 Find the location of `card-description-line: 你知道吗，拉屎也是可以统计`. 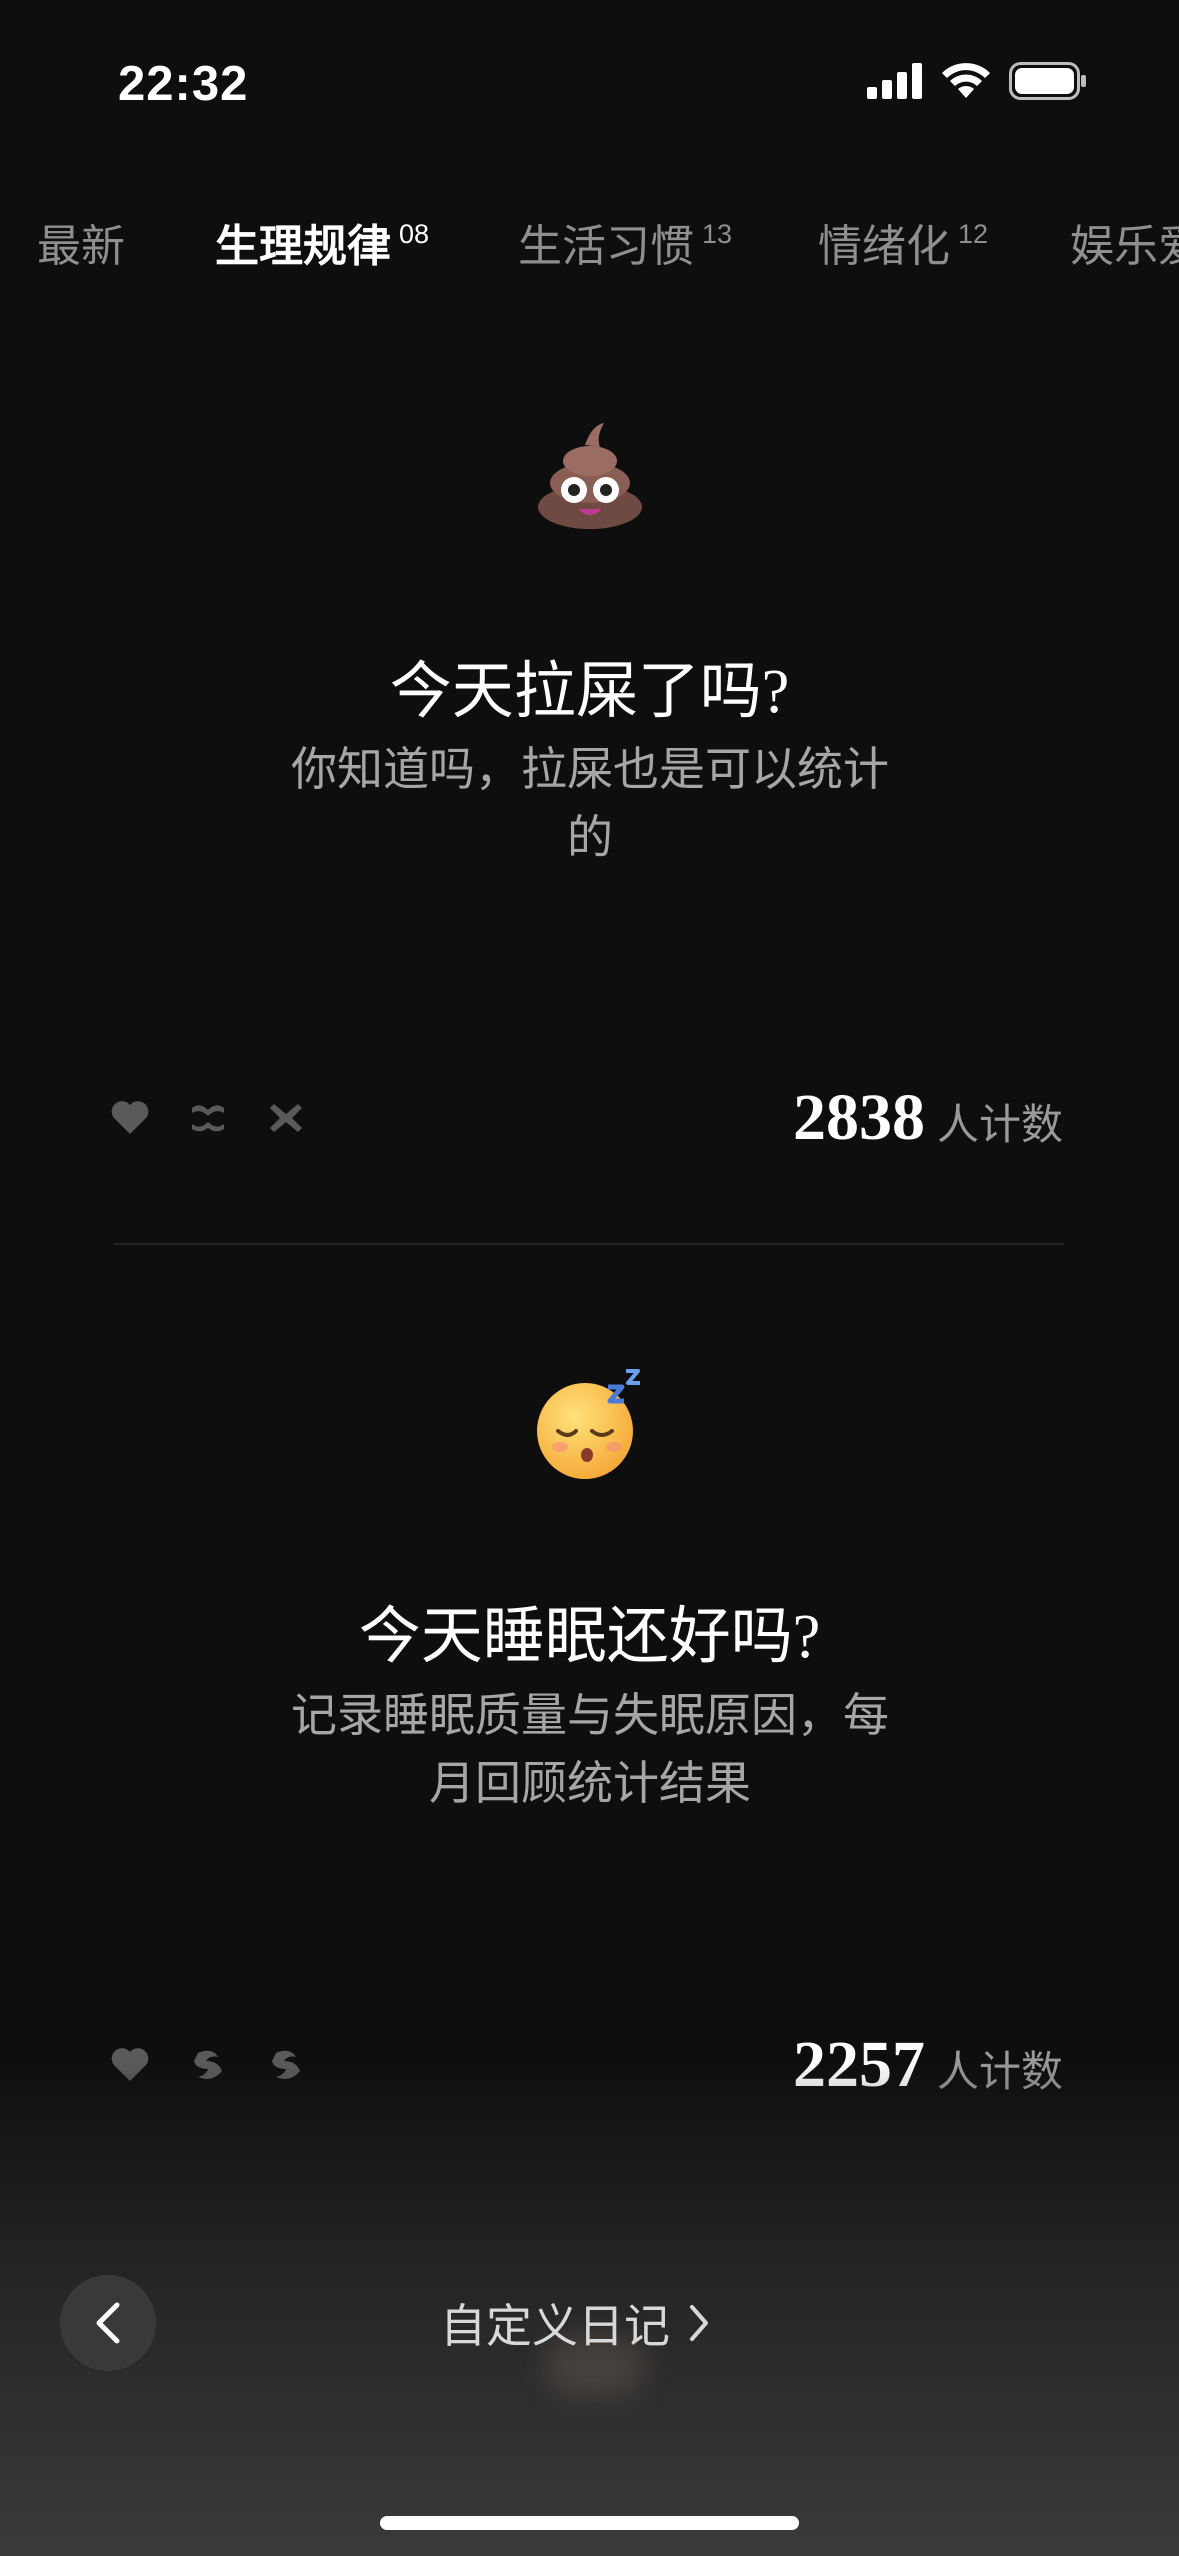

card-description-line: 你知道吗，拉屎也是可以统计 is located at coordinates (590, 769).